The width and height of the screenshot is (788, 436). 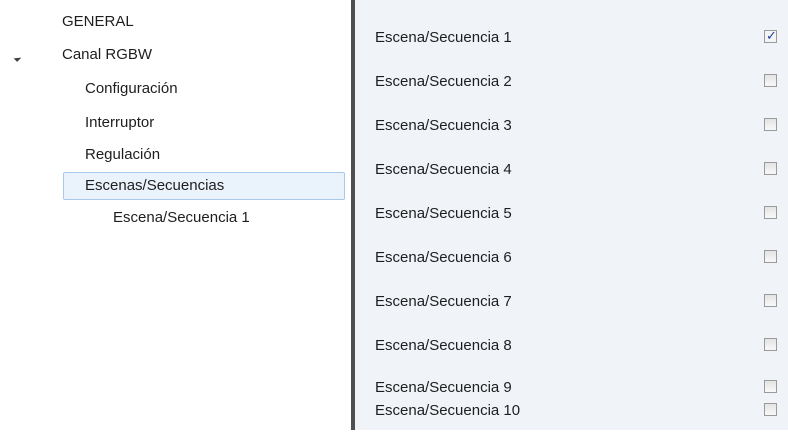 I want to click on scene-label: Escena/Secuencia 6, so click(x=443, y=257).